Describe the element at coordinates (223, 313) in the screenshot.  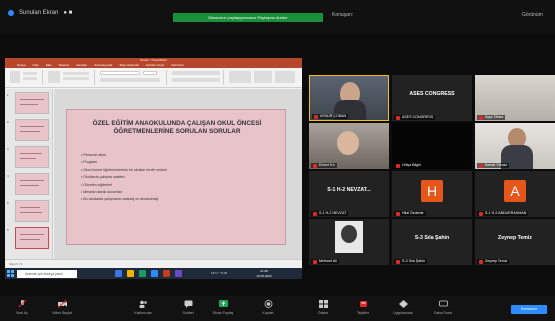
I see `control-label: Ekran Paylaş` at that location.